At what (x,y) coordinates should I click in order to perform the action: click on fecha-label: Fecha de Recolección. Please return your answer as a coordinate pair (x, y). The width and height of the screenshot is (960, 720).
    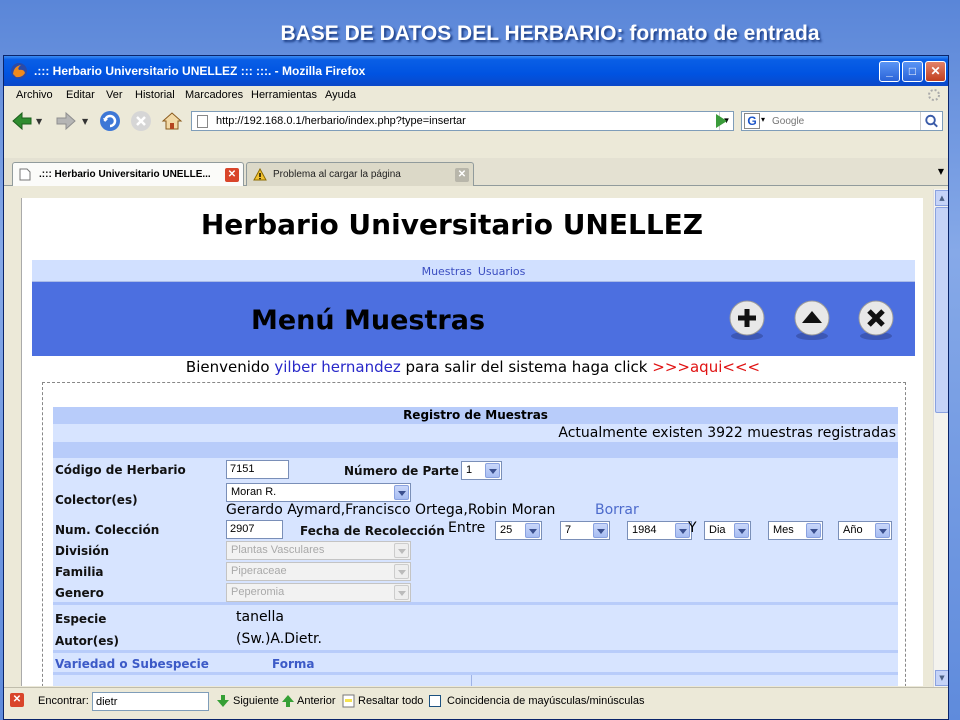
    Looking at the image, I should click on (372, 531).